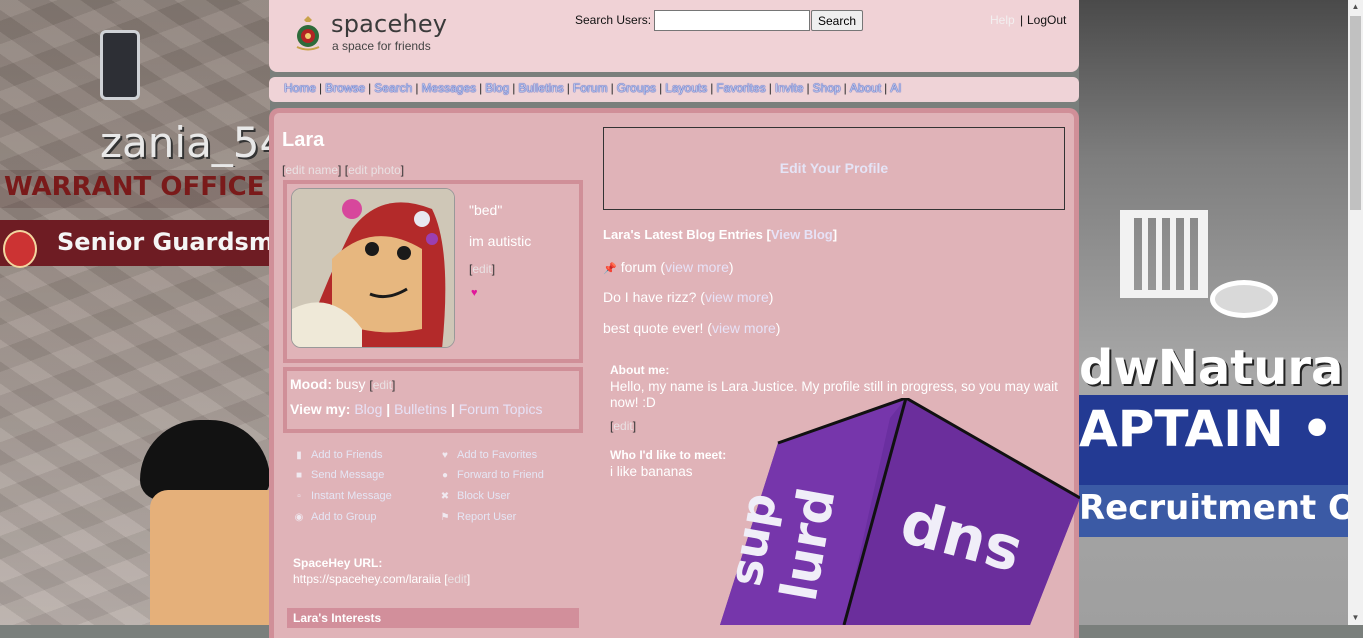 The image size is (1363, 638). Describe the element at coordinates (163, 242) in the screenshot. I see `background-player-role: Senior Guardsma` at that location.